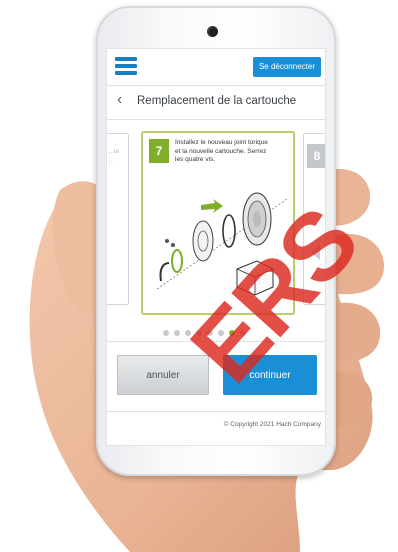  Describe the element at coordinates (270, 375) in the screenshot. I see `continue-button: continuer` at that location.